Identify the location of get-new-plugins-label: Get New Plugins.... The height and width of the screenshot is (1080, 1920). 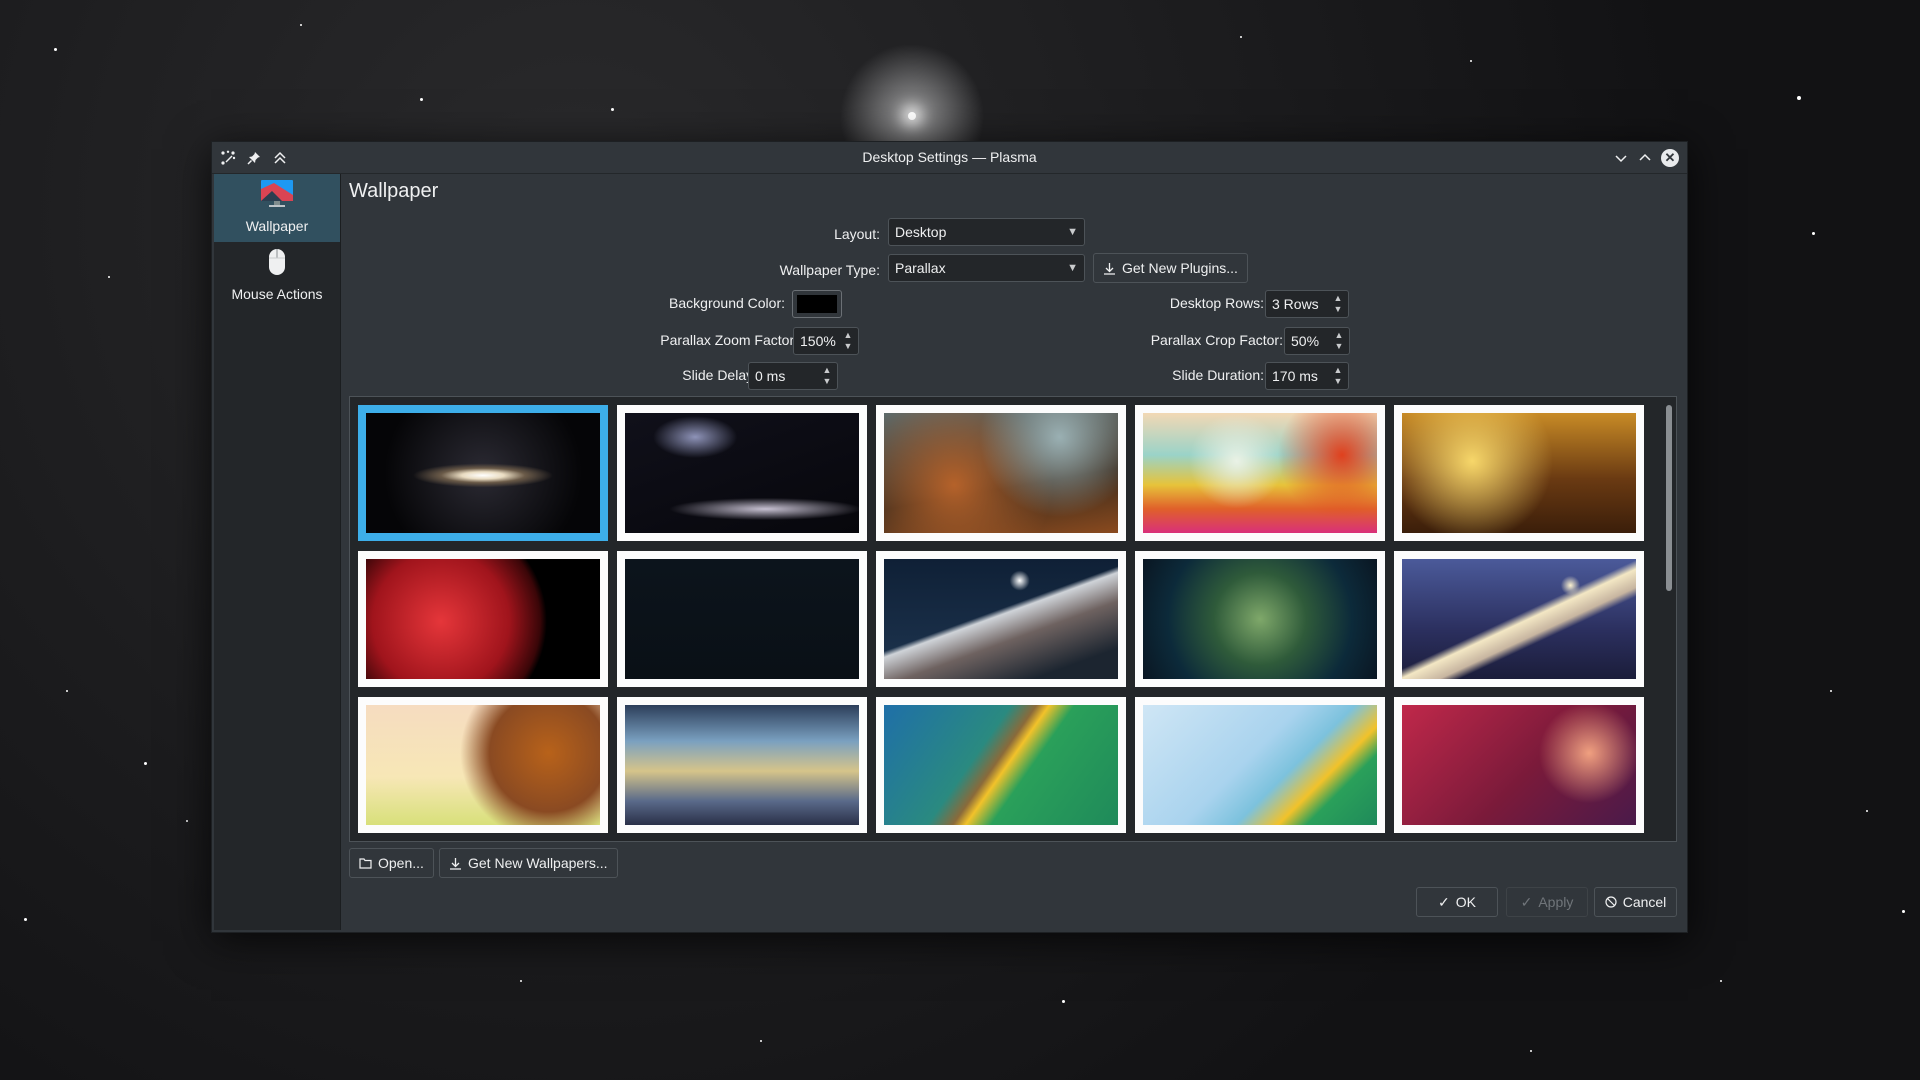
(1180, 268).